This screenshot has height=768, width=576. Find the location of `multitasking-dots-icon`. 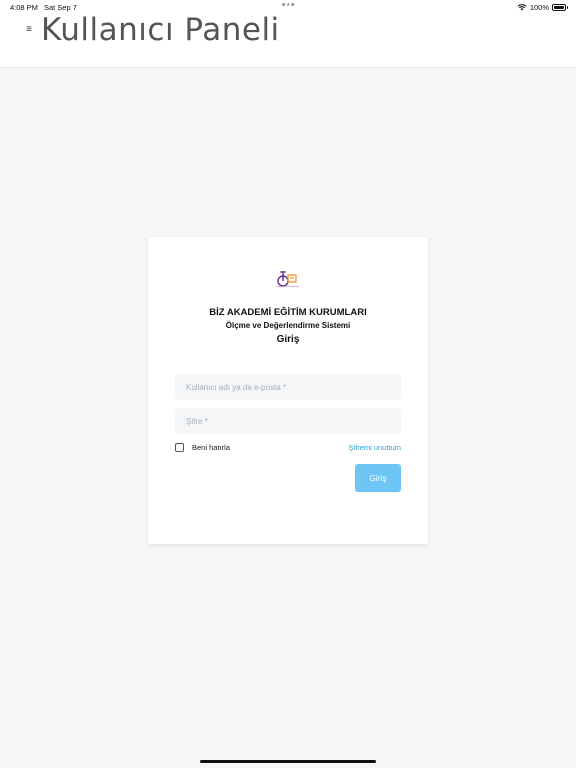

multitasking-dots-icon is located at coordinates (288, 4).